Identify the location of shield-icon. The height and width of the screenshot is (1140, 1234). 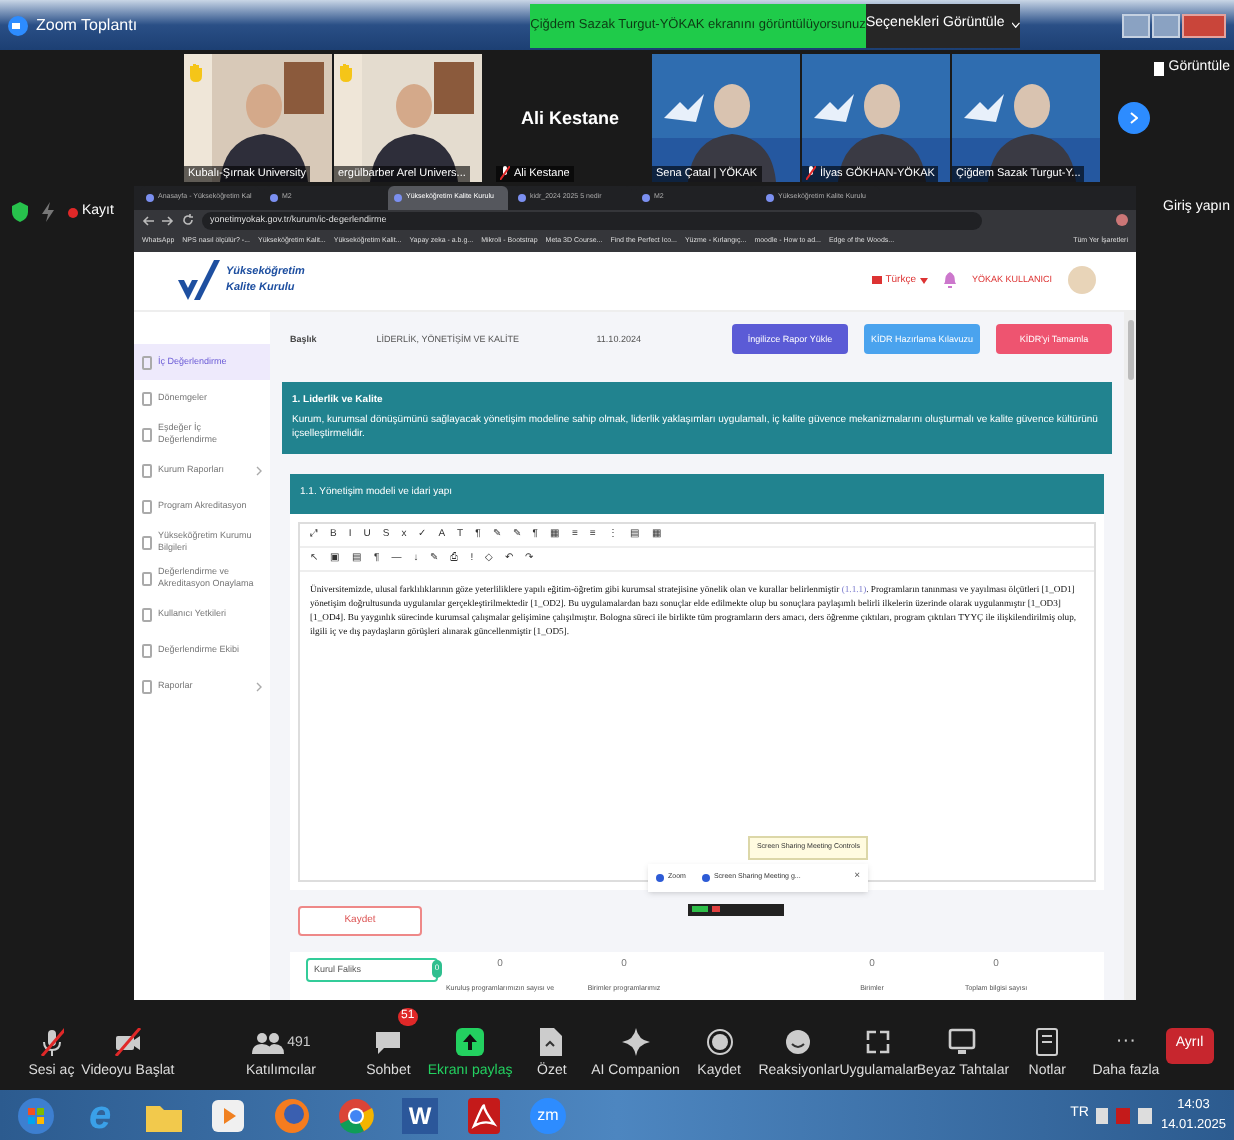
(20, 212).